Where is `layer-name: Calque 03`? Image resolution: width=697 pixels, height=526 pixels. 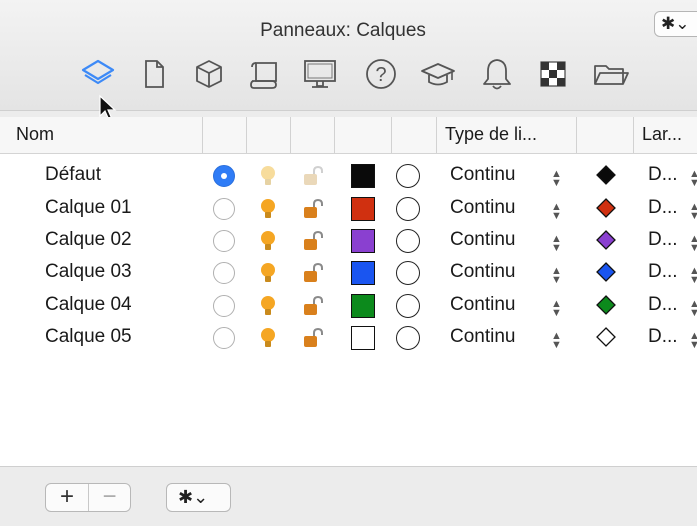 layer-name: Calque 03 is located at coordinates (88, 271).